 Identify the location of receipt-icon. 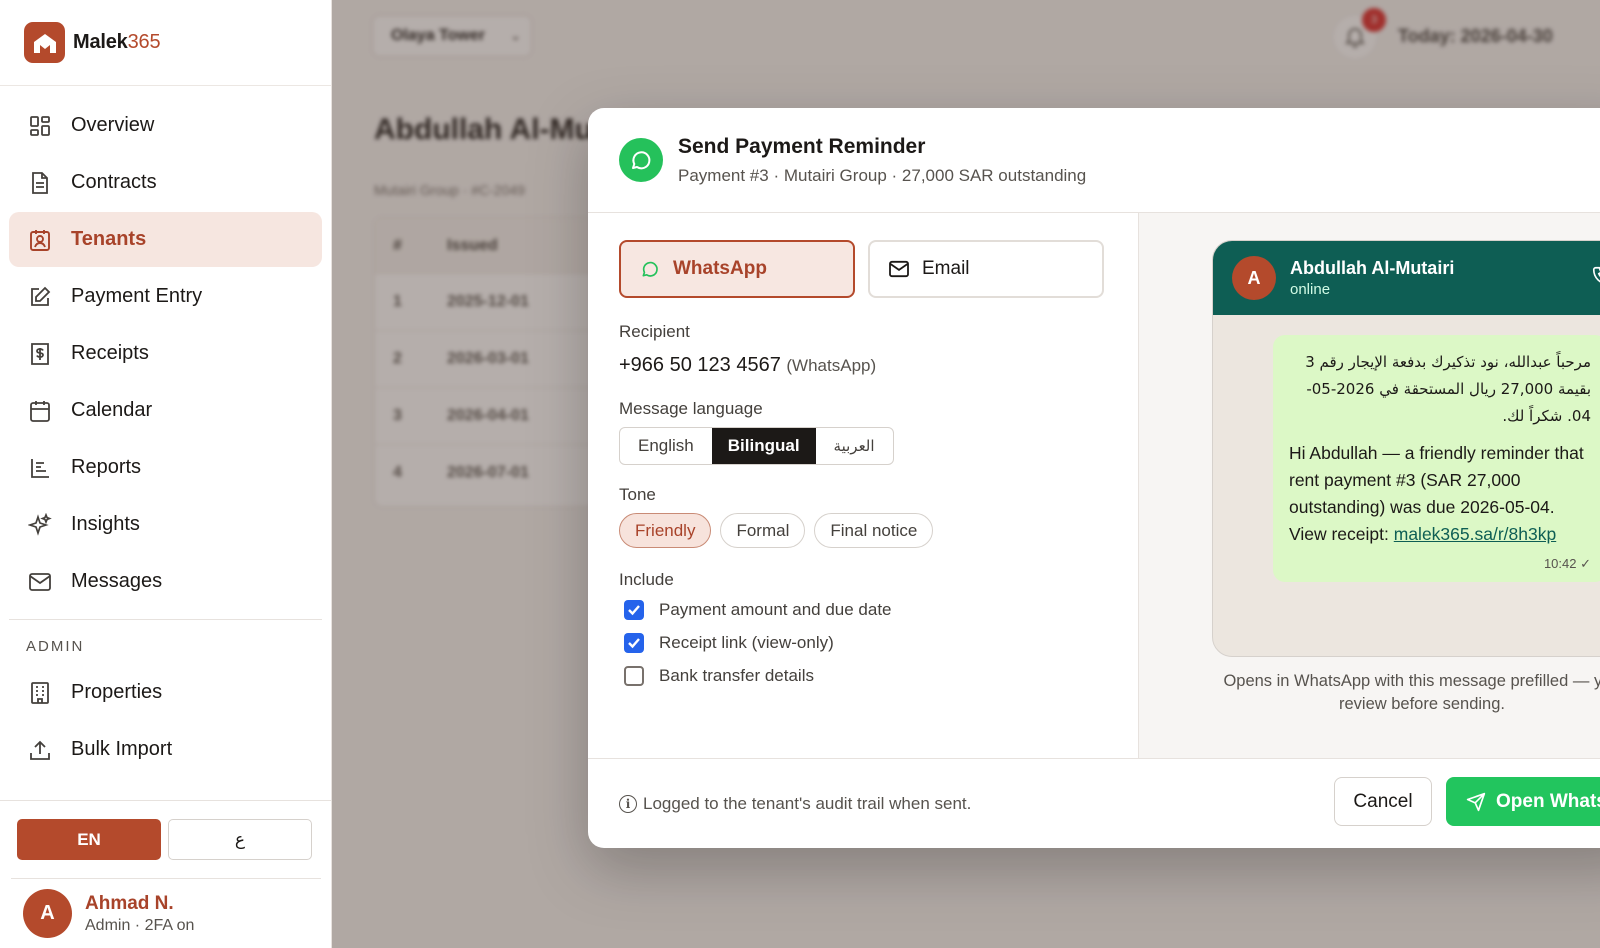
(40, 354).